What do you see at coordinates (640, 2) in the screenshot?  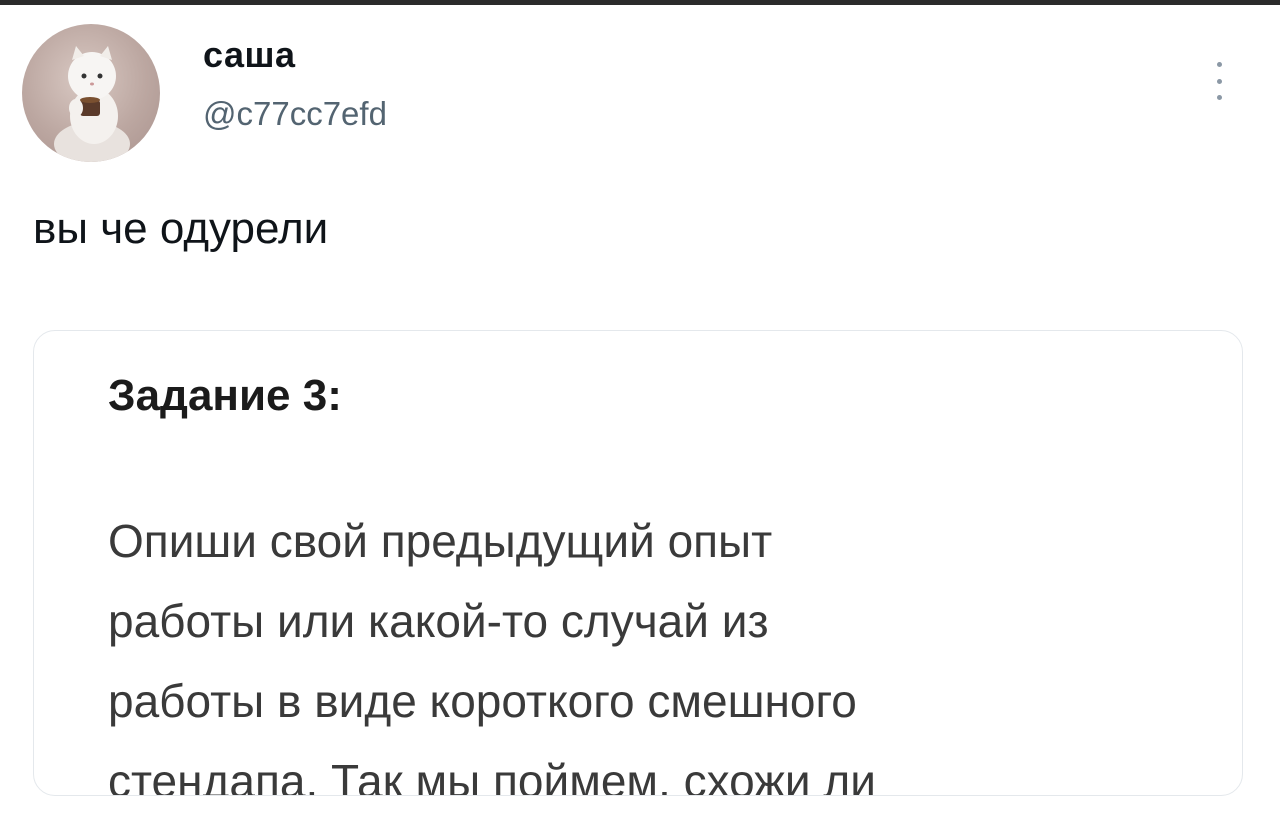 I see `top-edge-strip` at bounding box center [640, 2].